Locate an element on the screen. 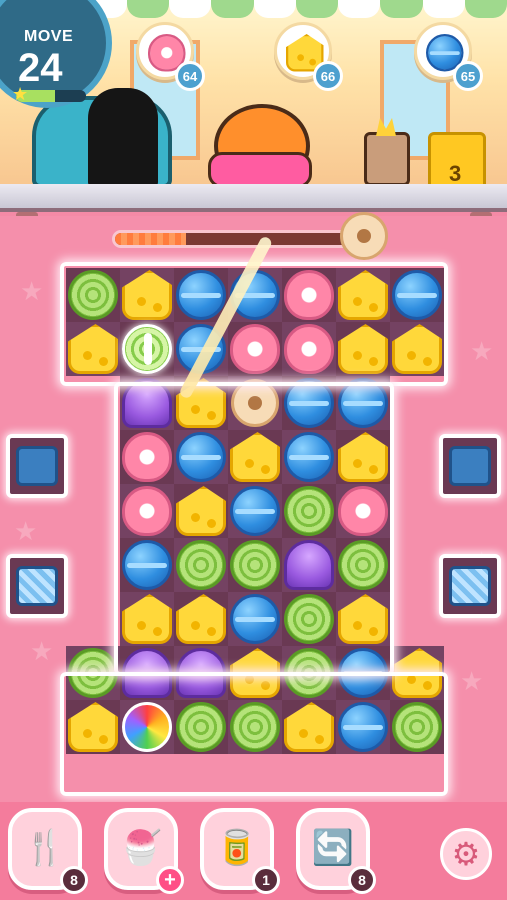  cookie-tile-icon is located at coordinates (255, 403).